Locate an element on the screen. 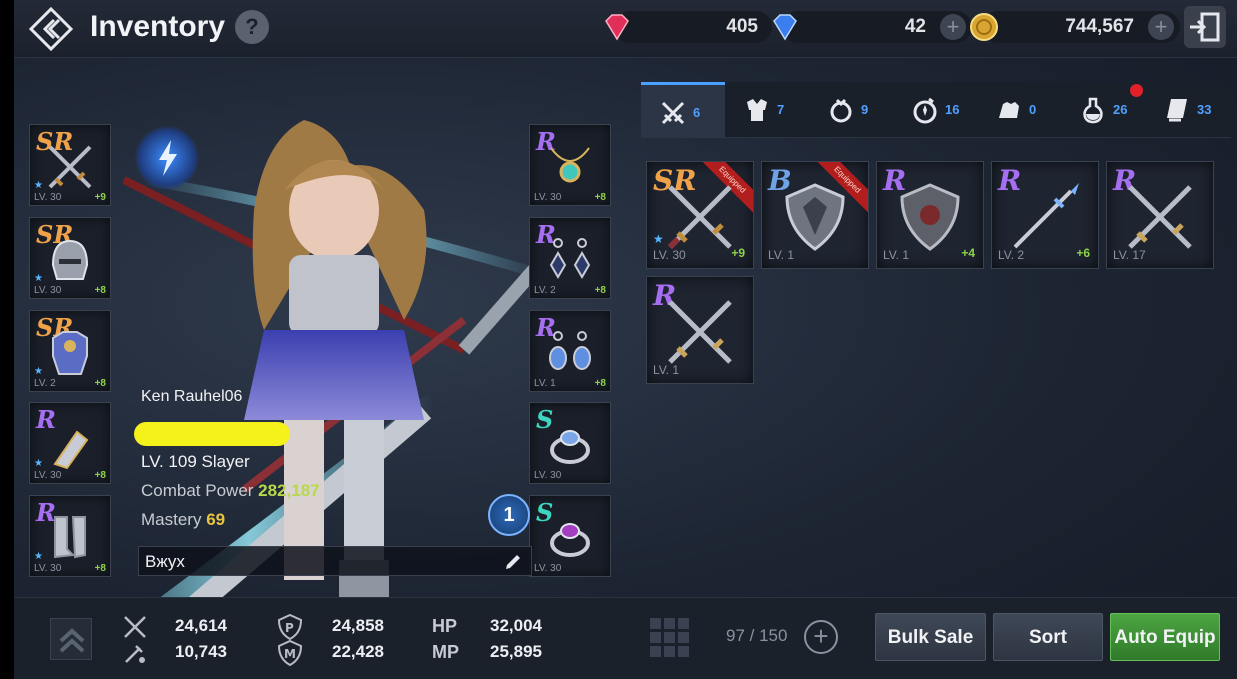  exit-button is located at coordinates (1205, 27).